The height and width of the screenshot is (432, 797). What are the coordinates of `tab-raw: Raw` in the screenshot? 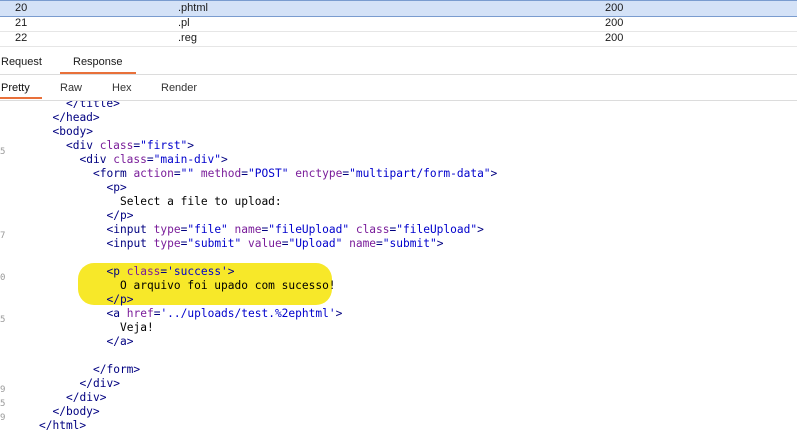 It's located at (71, 88).